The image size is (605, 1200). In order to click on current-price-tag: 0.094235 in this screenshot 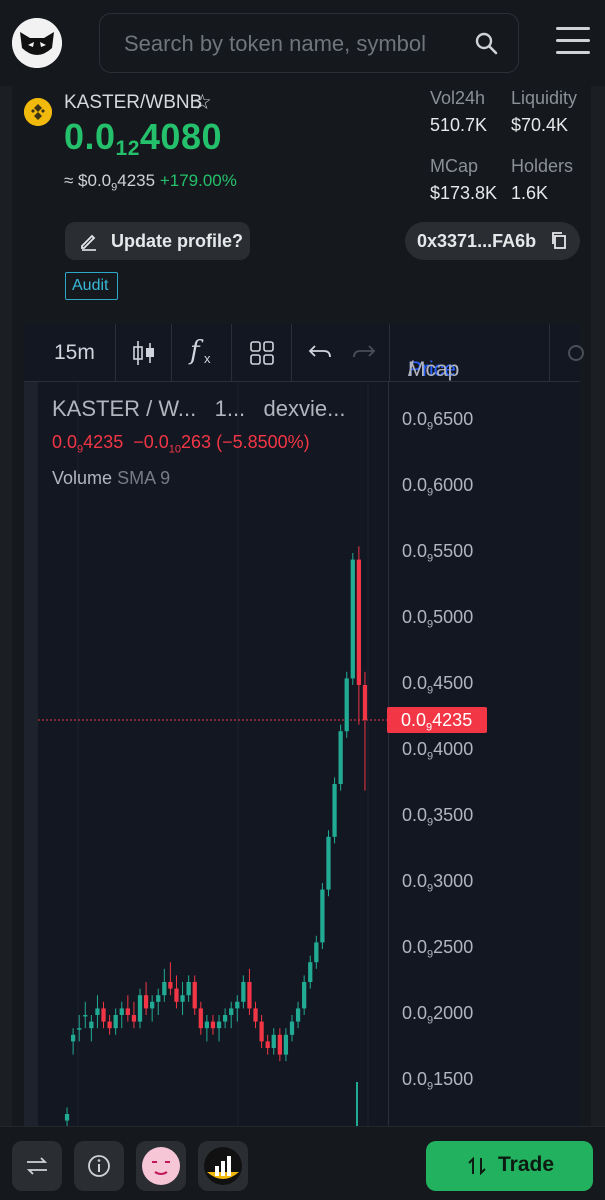, I will do `click(437, 720)`.